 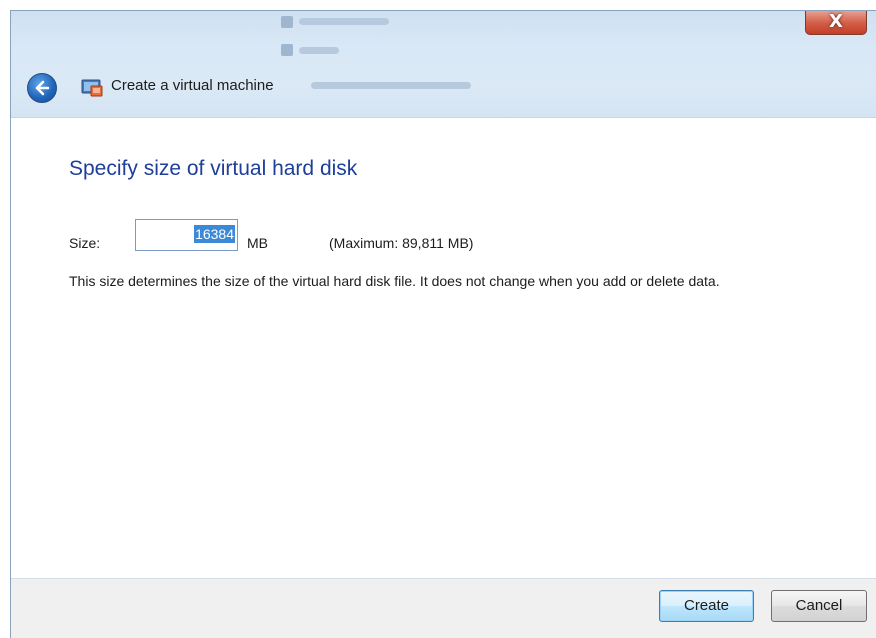 What do you see at coordinates (257, 243) in the screenshot?
I see `size-unit-label: MB` at bounding box center [257, 243].